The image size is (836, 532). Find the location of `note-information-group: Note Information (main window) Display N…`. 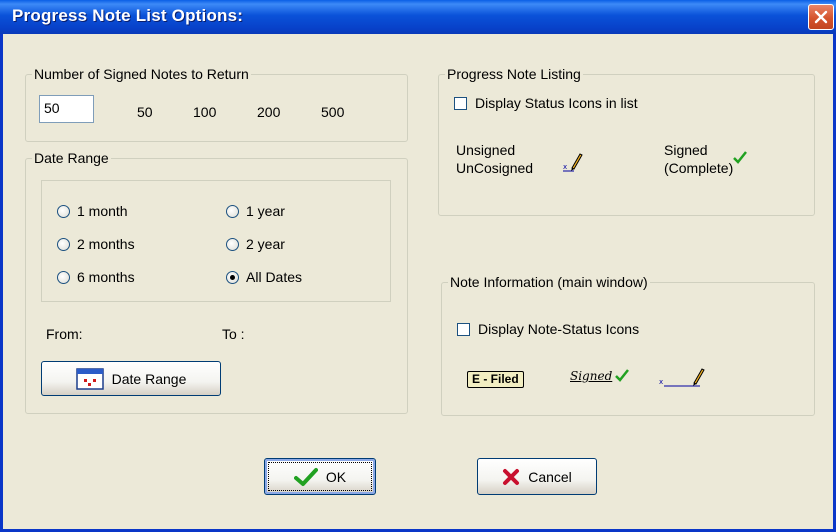

note-information-group: Note Information (main window) Display N… is located at coordinates (628, 344).